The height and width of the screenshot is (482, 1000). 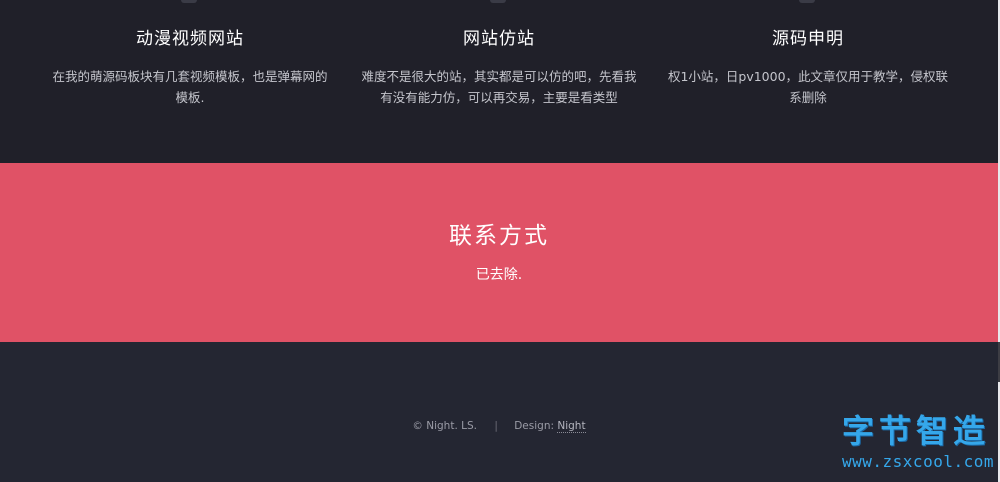 What do you see at coordinates (499, 39) in the screenshot?
I see `feature-title: 网站仿站` at bounding box center [499, 39].